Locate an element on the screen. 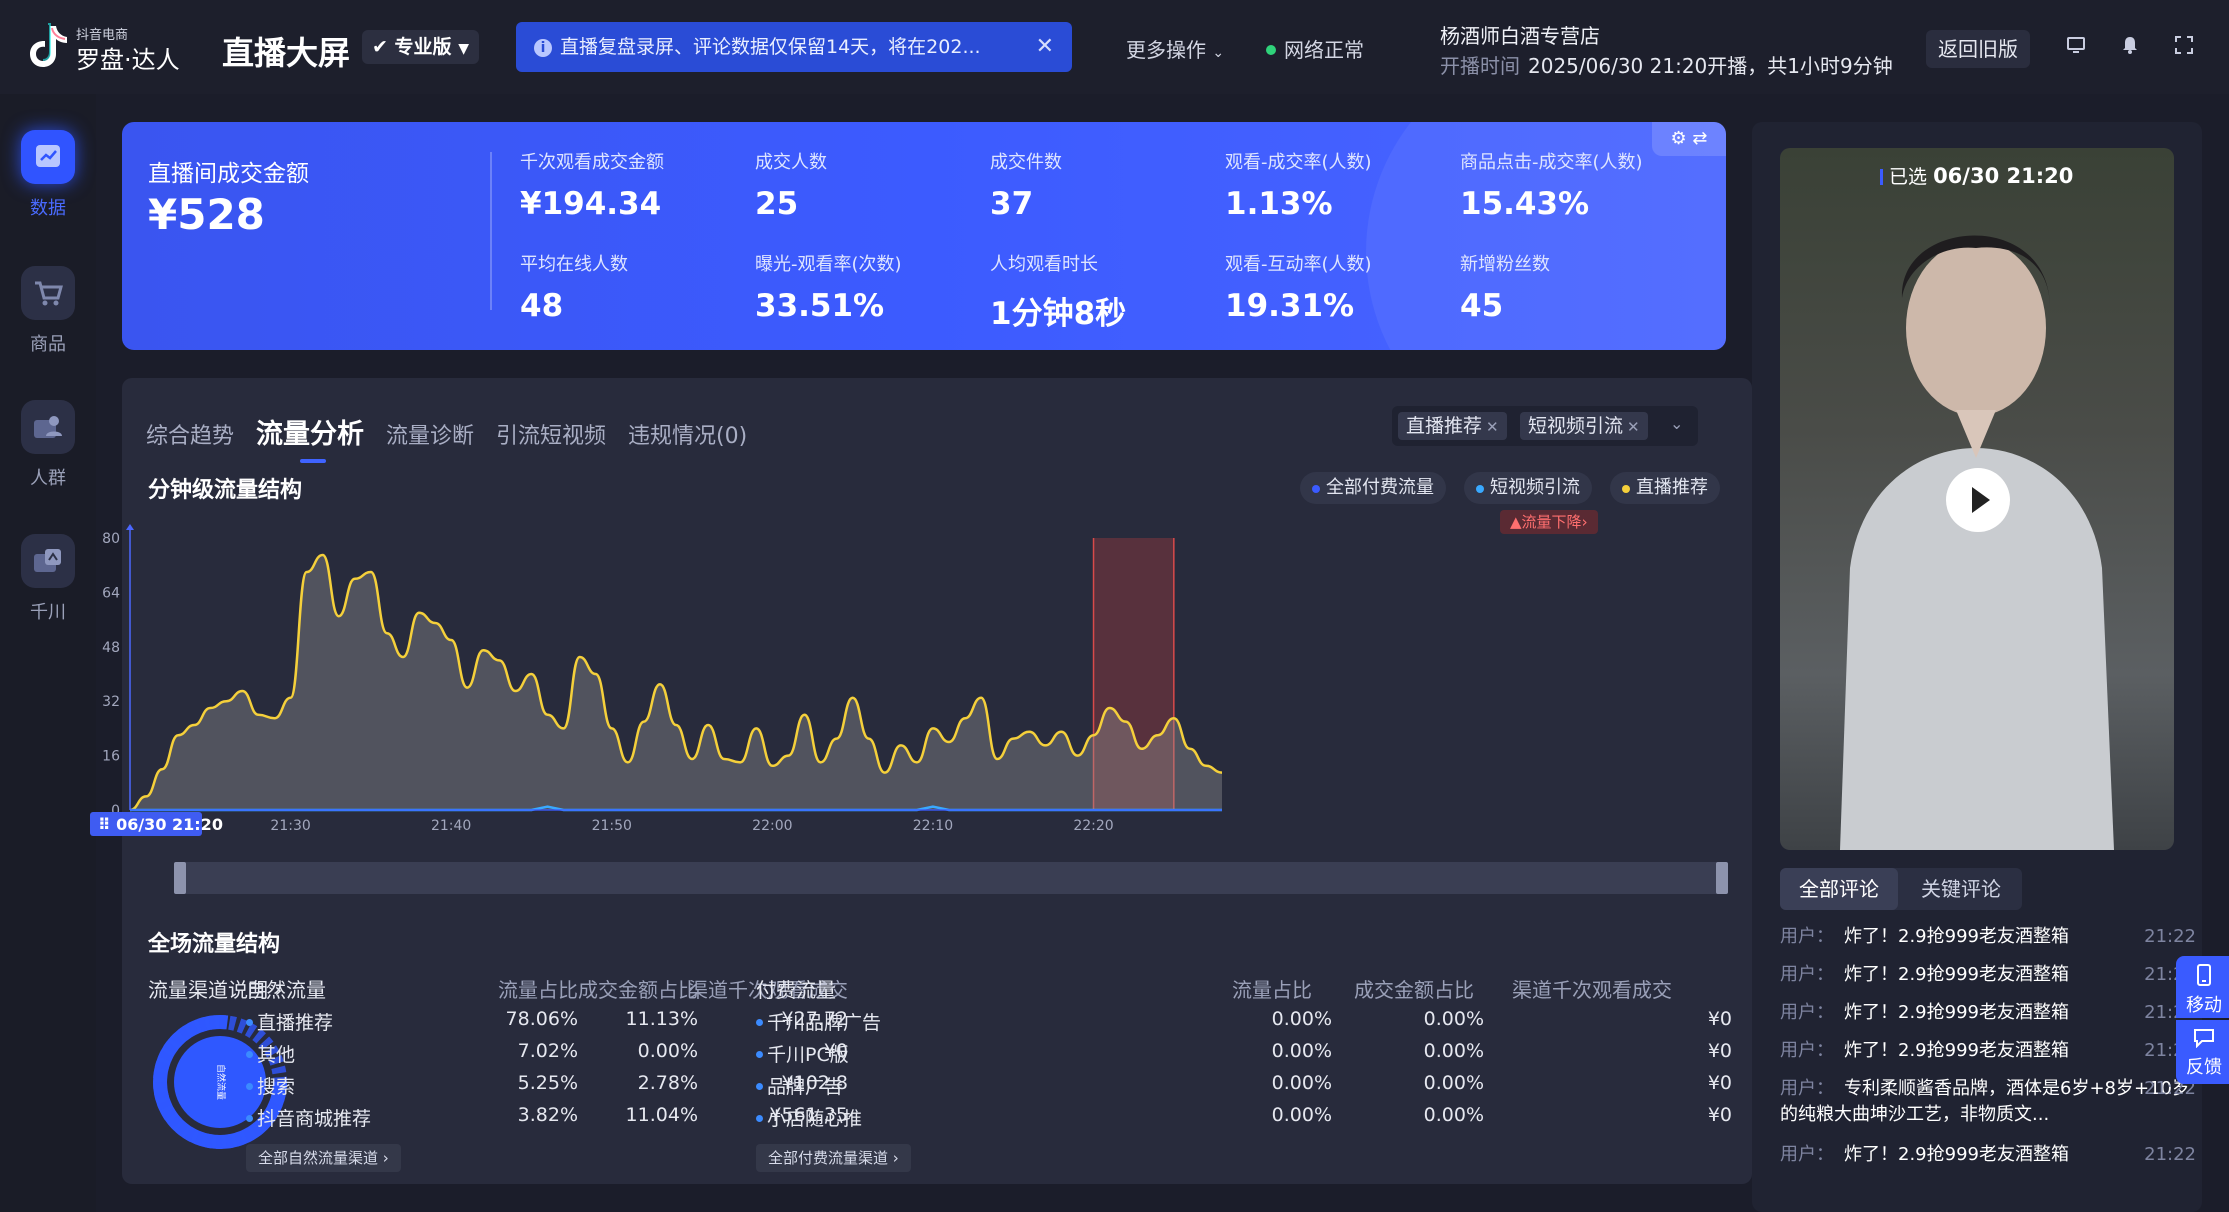 The width and height of the screenshot is (2229, 1212). all-paid-channels-button: 全部付费流量渠道 › is located at coordinates (833, 1158).